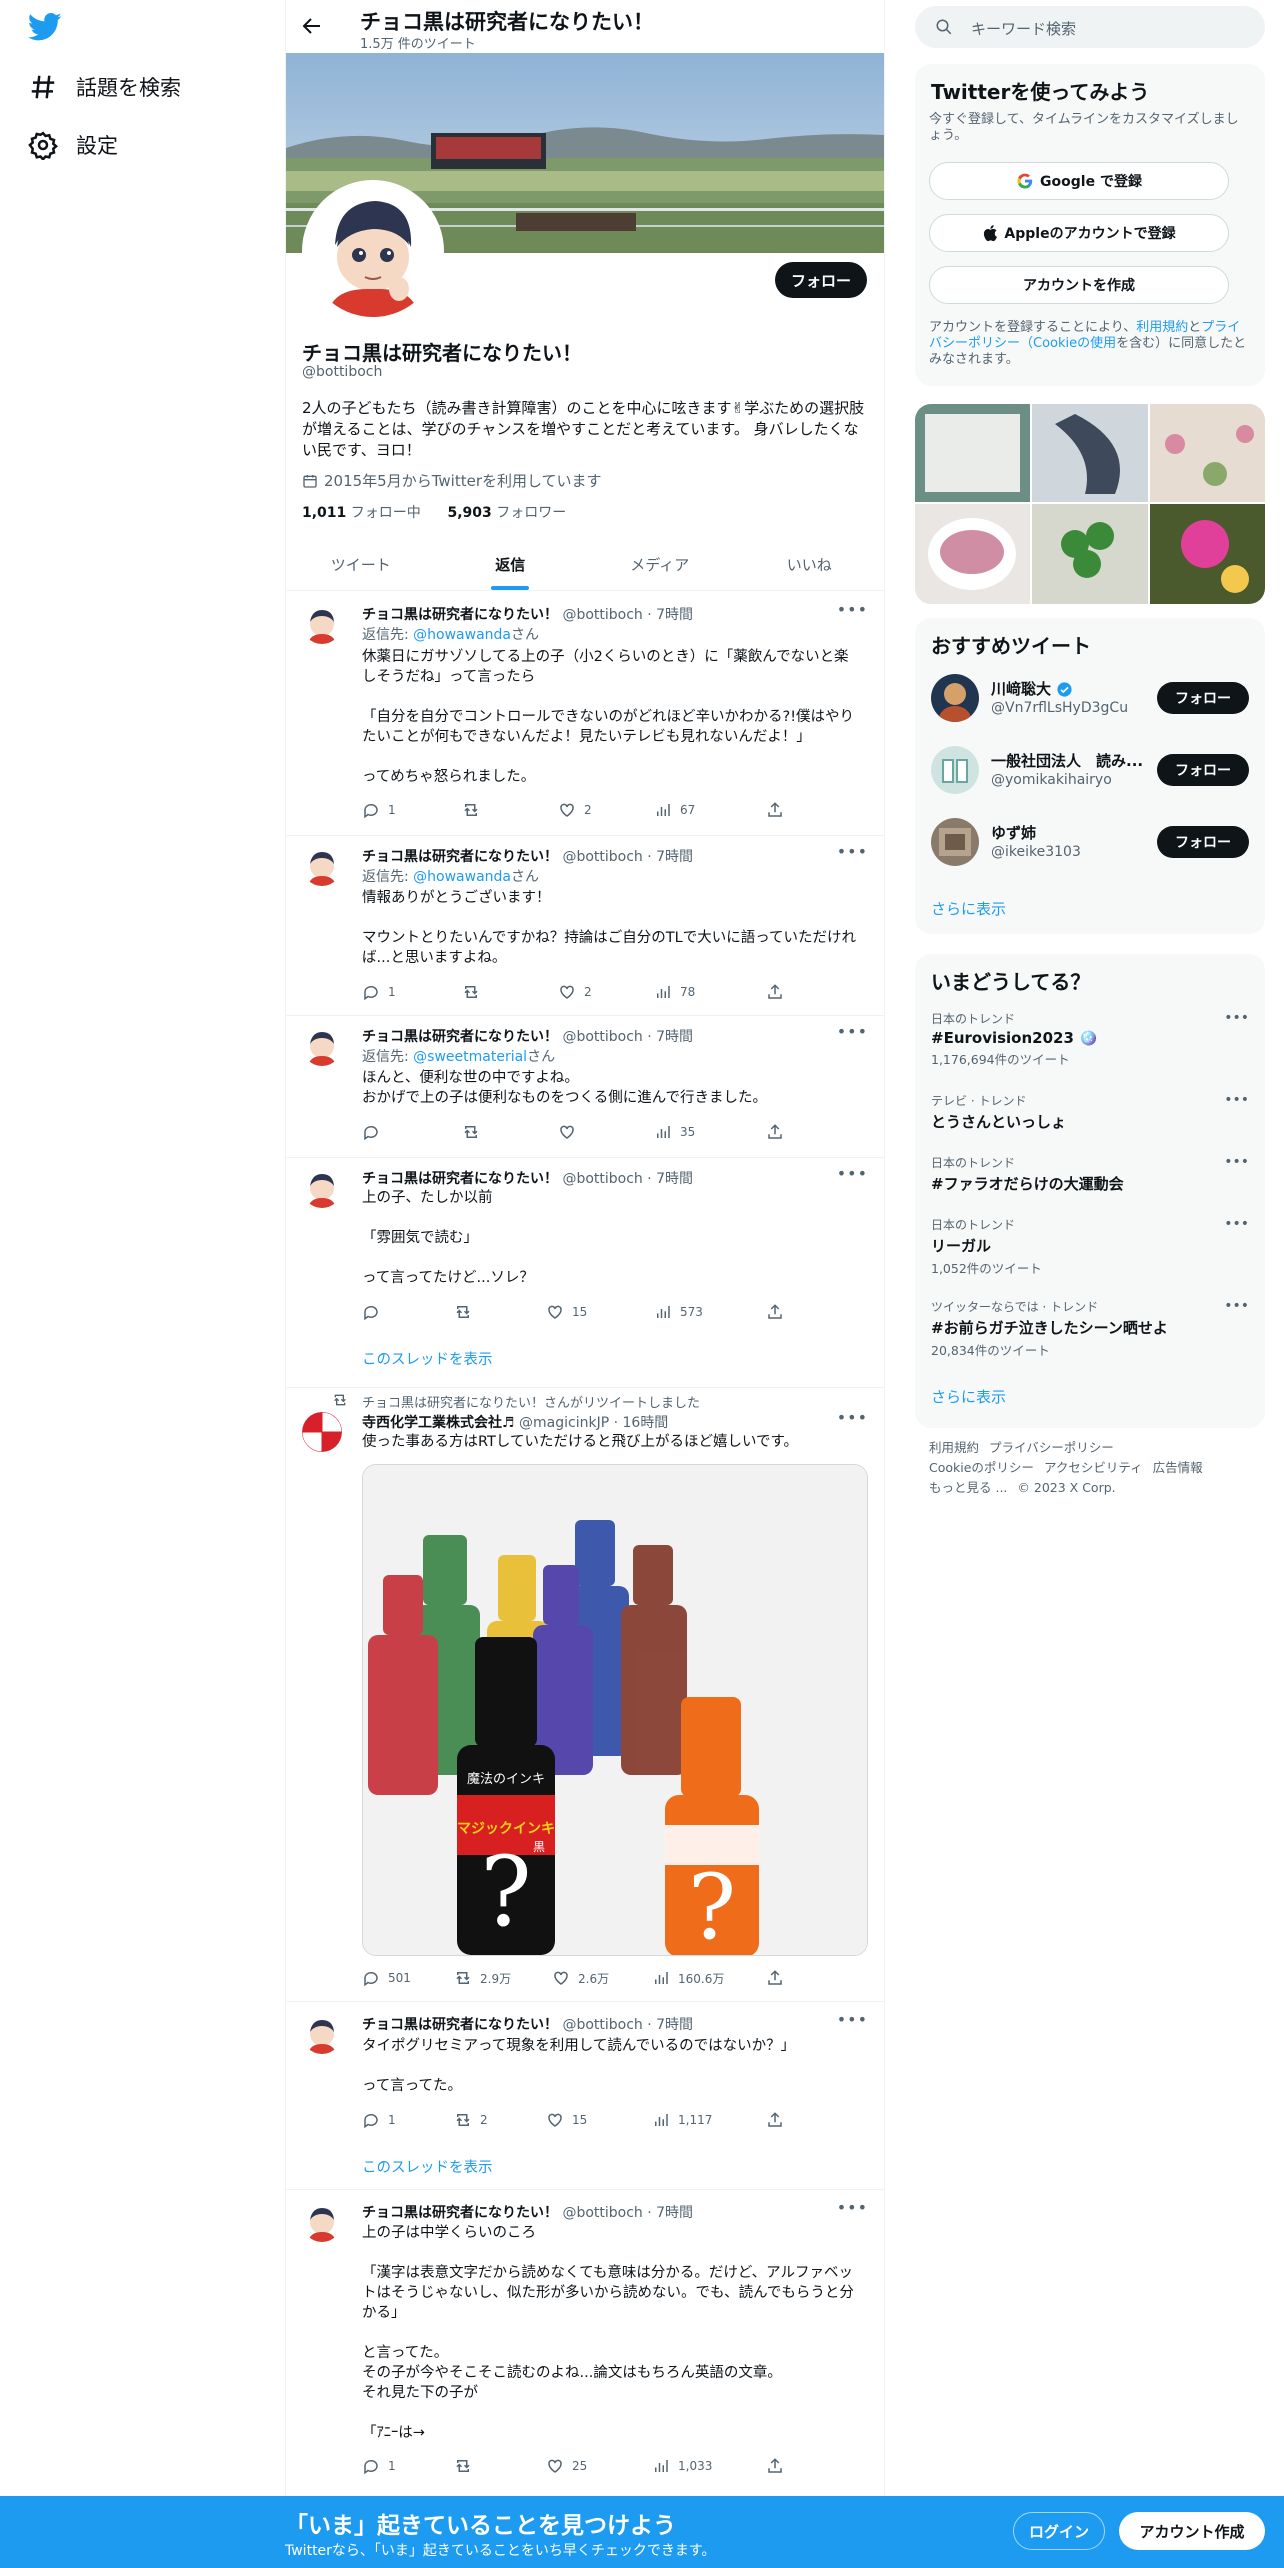 Image resolution: width=1284 pixels, height=2568 pixels. I want to click on follow-button: フォロー, so click(821, 280).